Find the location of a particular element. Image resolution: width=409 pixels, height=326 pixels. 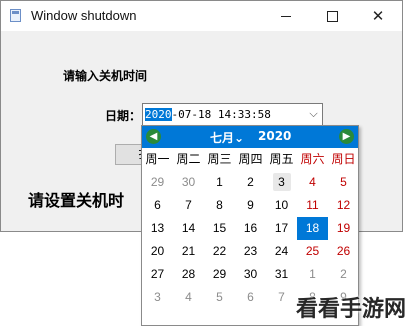

minimize-icon is located at coordinates (286, 16).